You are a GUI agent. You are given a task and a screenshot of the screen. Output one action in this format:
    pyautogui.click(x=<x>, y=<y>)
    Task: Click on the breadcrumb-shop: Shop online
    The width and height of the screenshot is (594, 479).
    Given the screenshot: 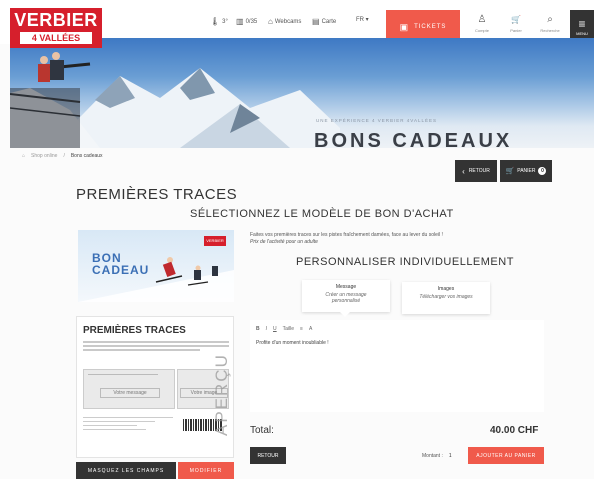 What is the action you would take?
    pyautogui.click(x=44, y=156)
    